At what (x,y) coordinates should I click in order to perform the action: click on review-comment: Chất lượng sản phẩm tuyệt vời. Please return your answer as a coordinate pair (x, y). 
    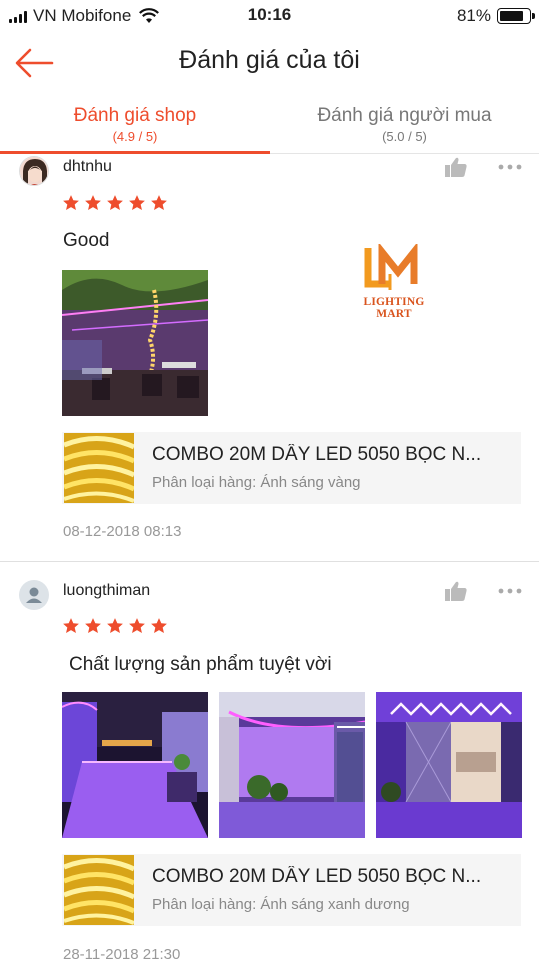
    Looking at the image, I should click on (200, 664).